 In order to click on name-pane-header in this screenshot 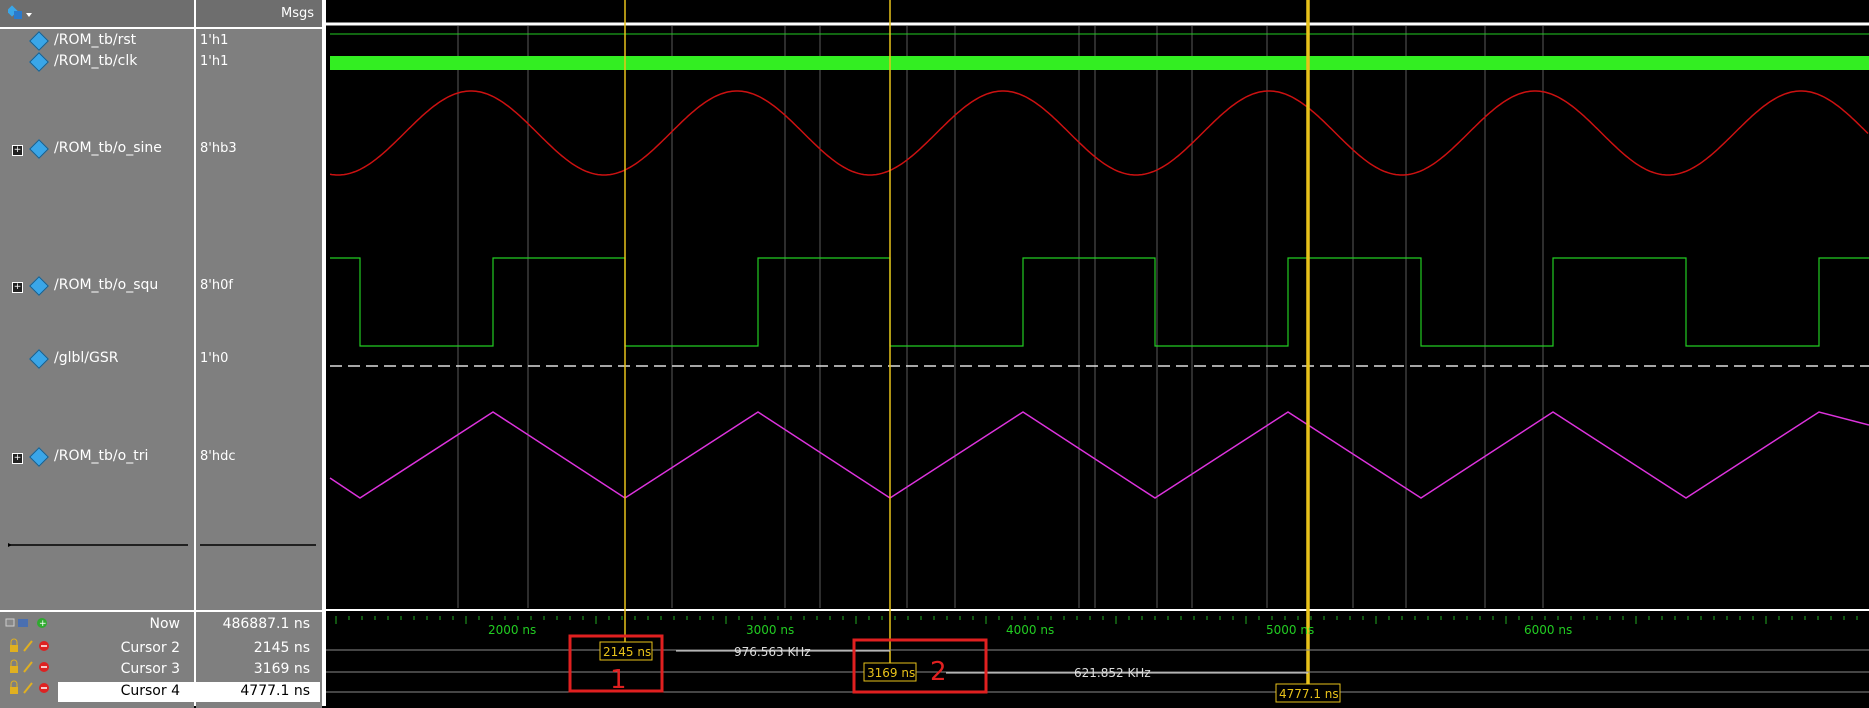, I will do `click(97, 14)`.